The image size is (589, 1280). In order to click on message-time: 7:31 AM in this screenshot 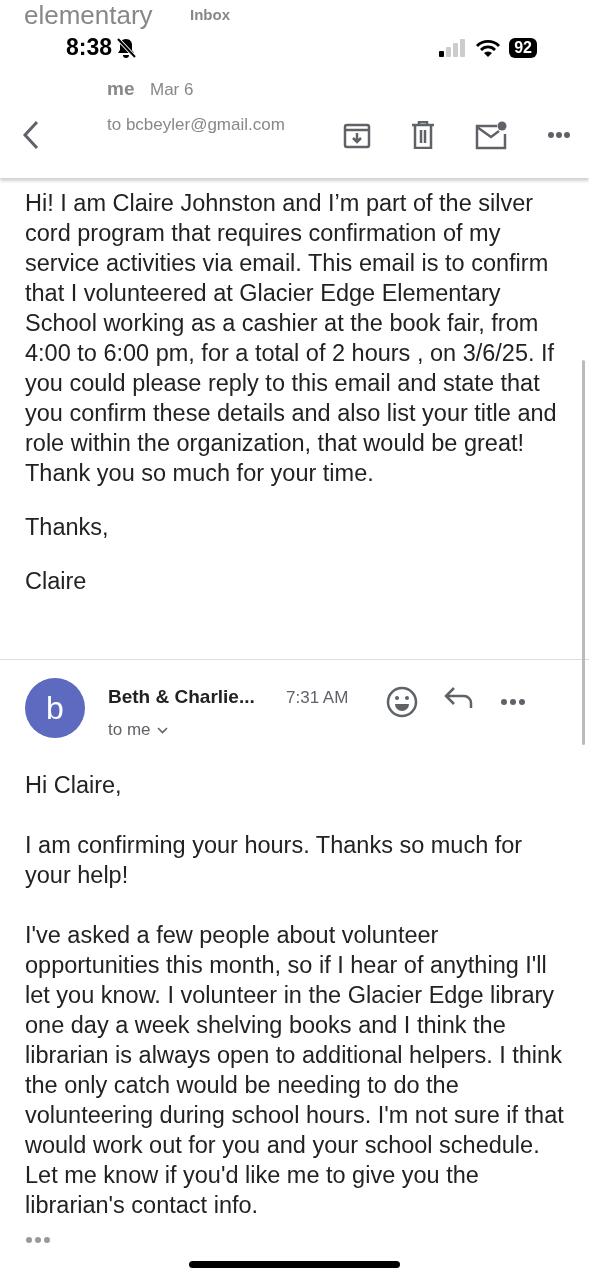, I will do `click(318, 698)`.